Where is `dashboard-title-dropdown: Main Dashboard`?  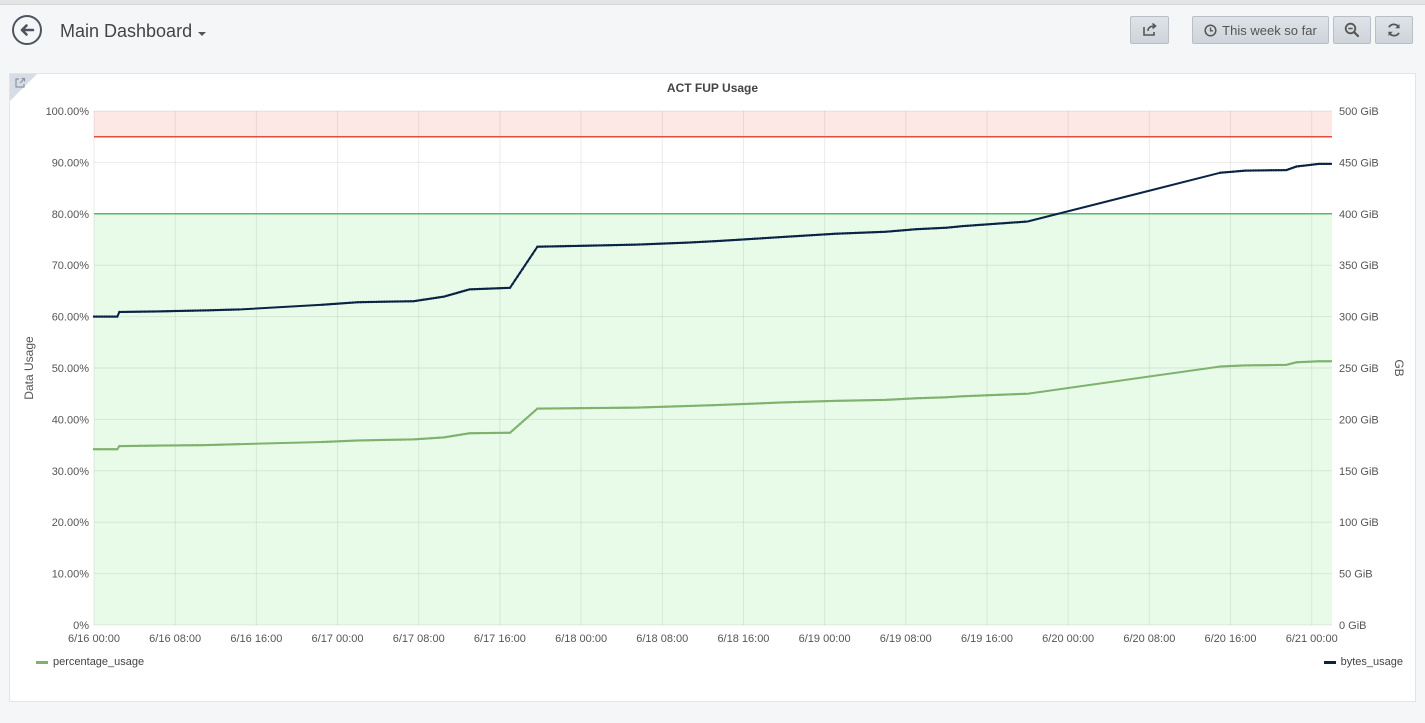 dashboard-title-dropdown: Main Dashboard is located at coordinates (133, 31).